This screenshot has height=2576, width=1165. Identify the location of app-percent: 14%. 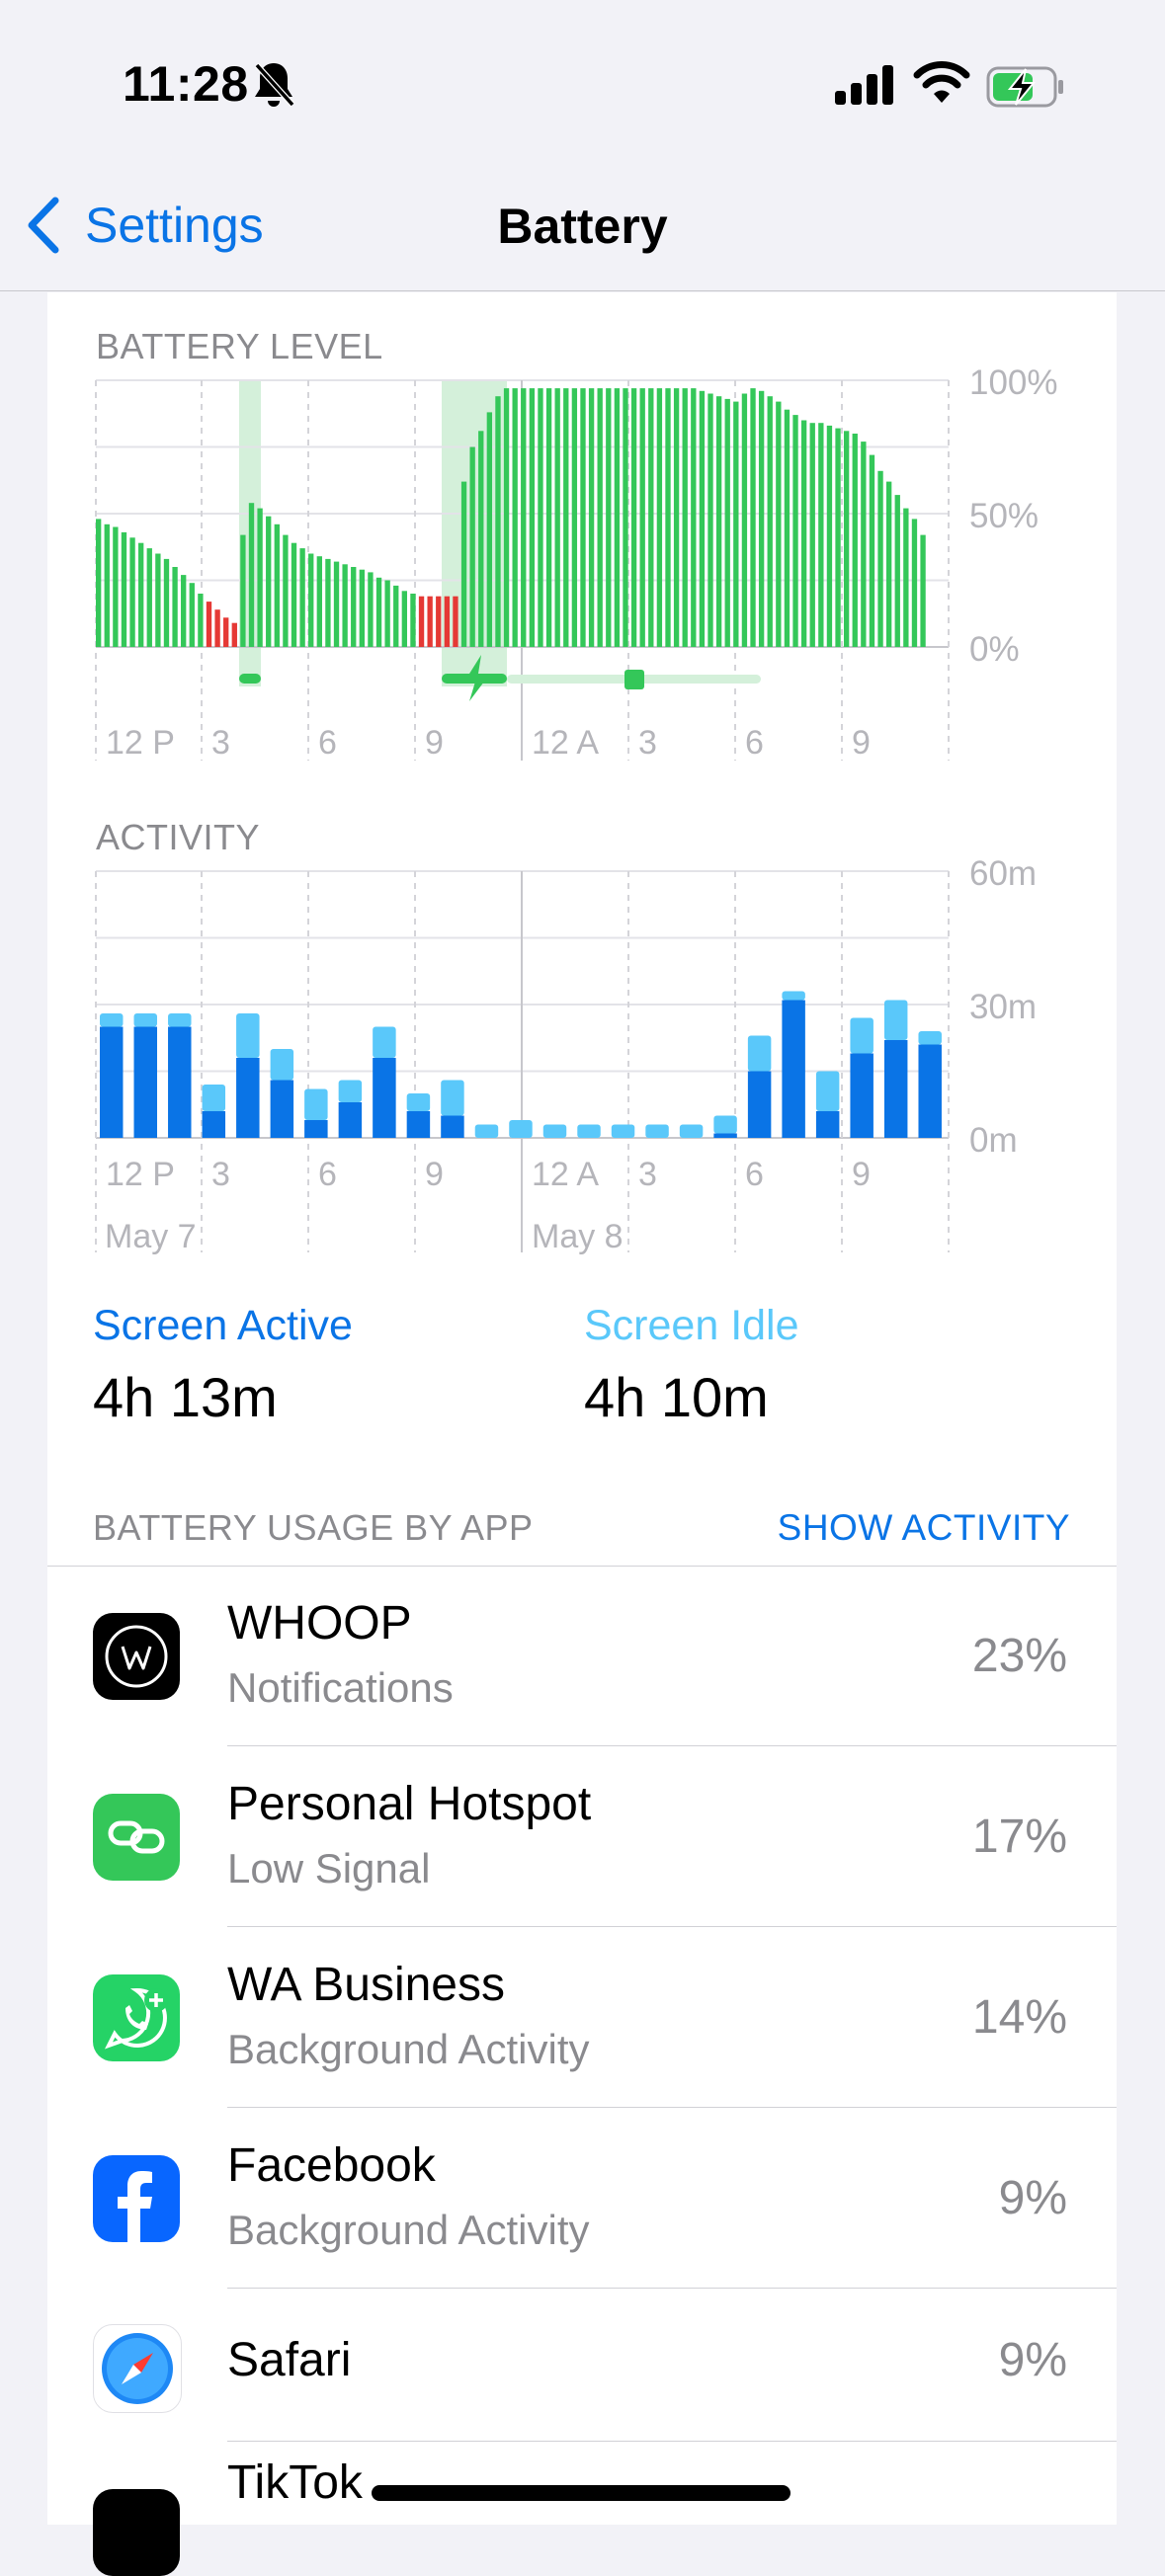
(1019, 2017).